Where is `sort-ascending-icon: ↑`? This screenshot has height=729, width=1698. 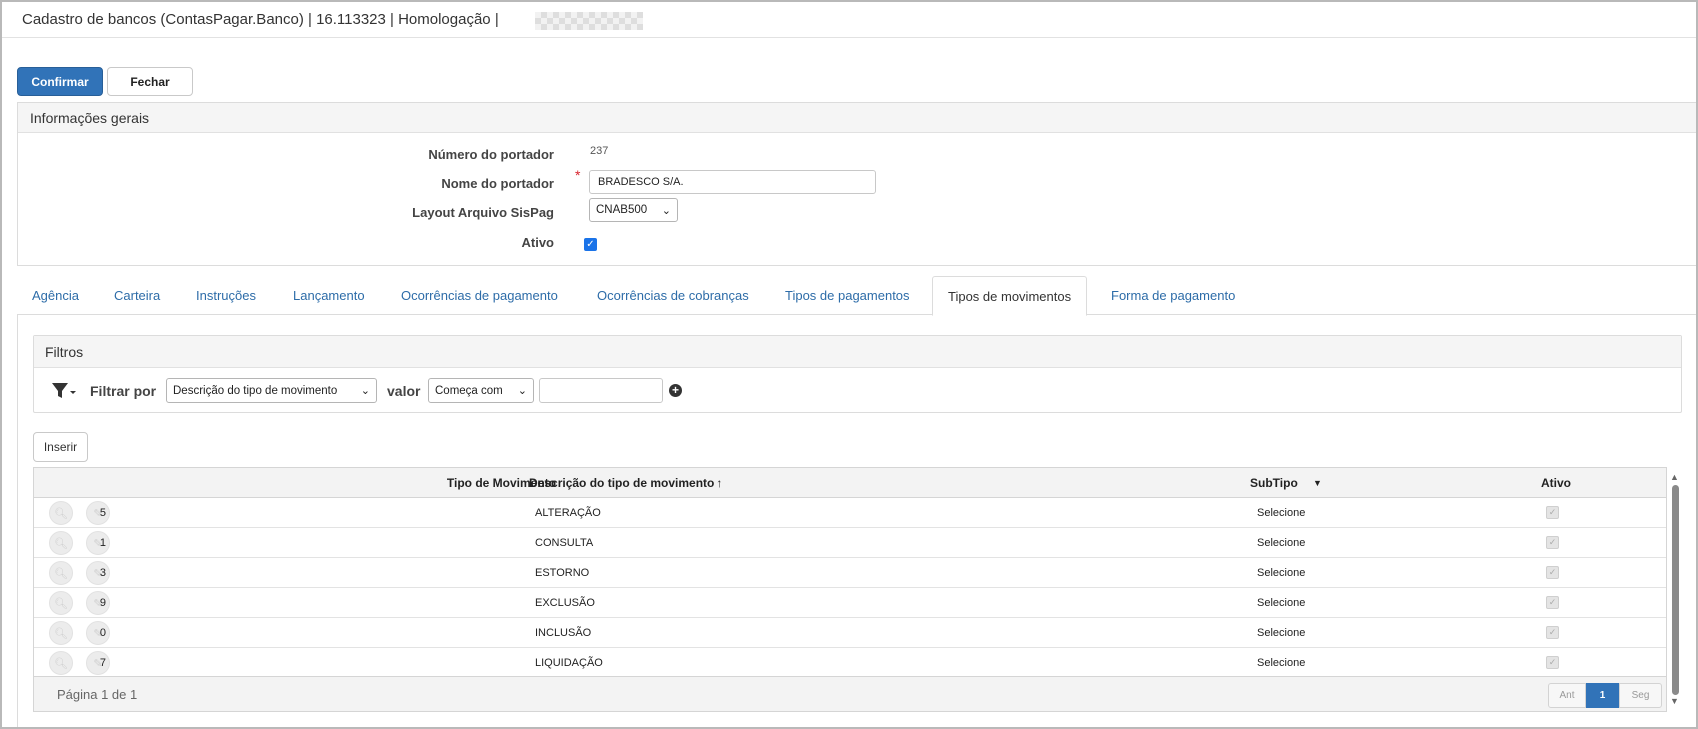 sort-ascending-icon: ↑ is located at coordinates (719, 483).